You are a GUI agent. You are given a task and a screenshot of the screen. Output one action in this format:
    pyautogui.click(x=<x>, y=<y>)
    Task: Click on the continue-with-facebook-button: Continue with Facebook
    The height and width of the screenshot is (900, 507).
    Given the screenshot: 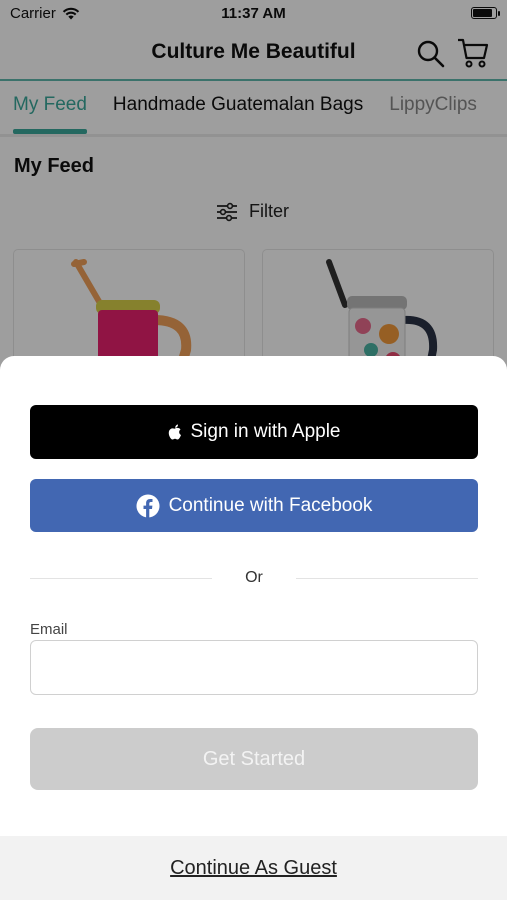 What is the action you would take?
    pyautogui.click(x=254, y=505)
    